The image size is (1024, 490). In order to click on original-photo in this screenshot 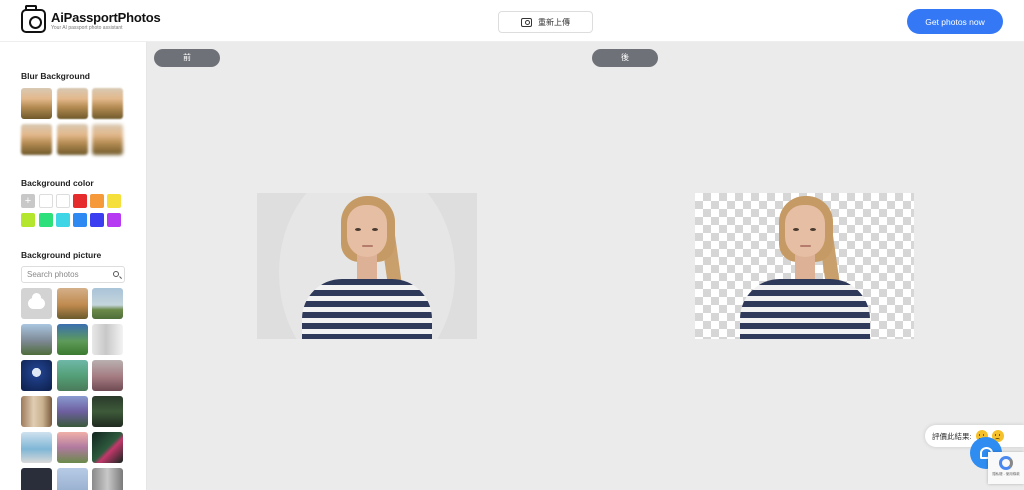, I will do `click(367, 266)`.